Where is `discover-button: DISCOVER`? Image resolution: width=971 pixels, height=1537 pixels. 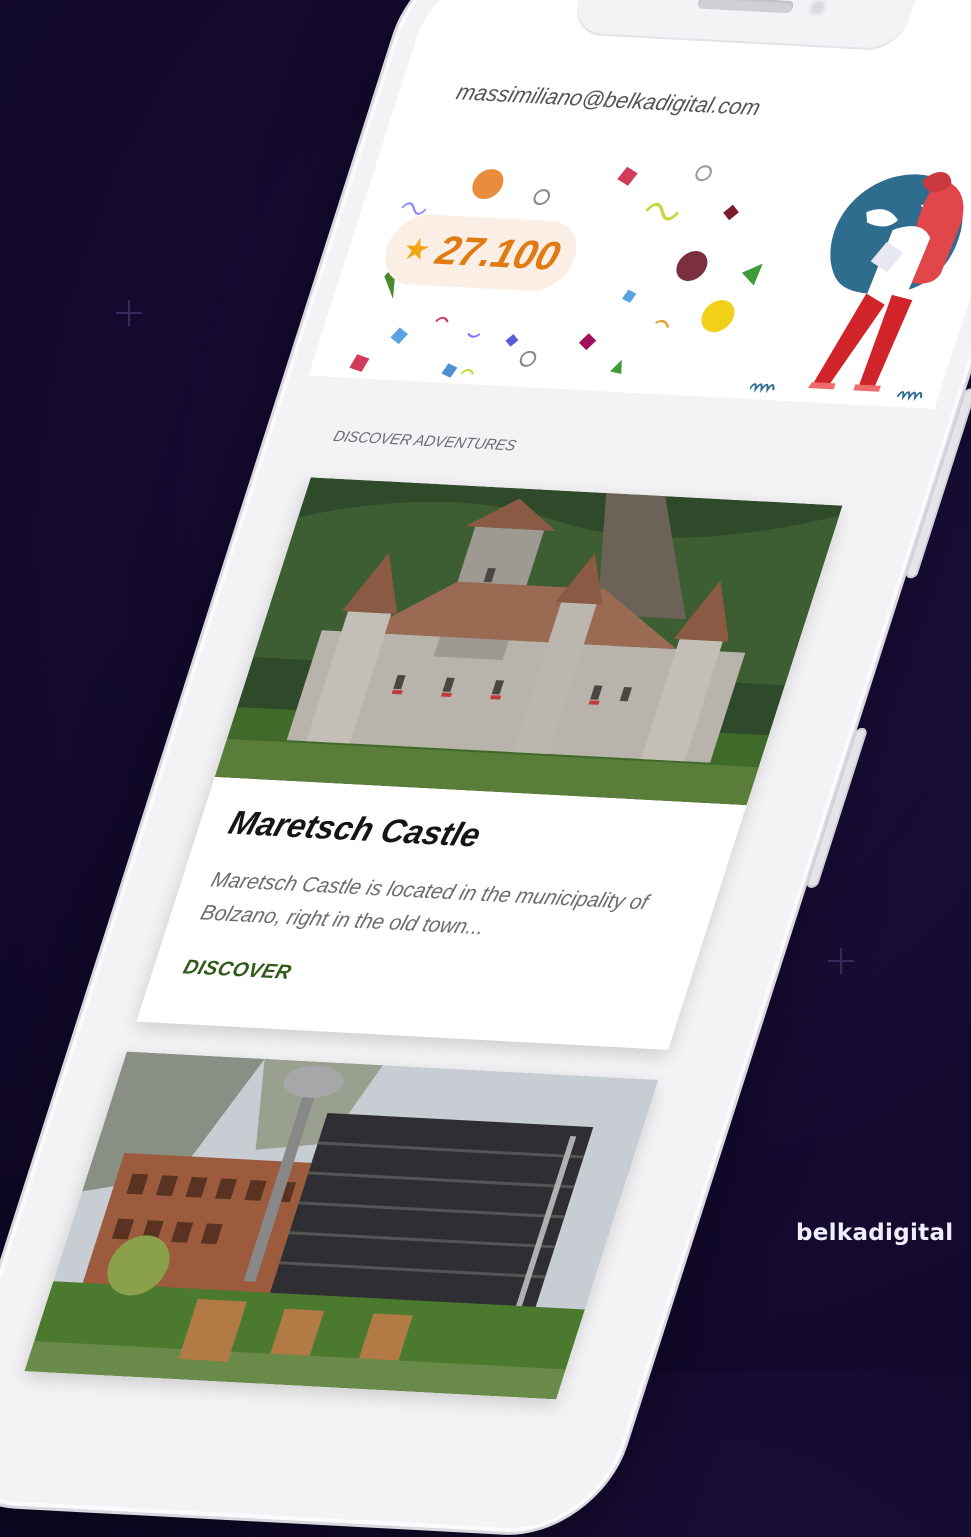 discover-button: DISCOVER is located at coordinates (237, 970).